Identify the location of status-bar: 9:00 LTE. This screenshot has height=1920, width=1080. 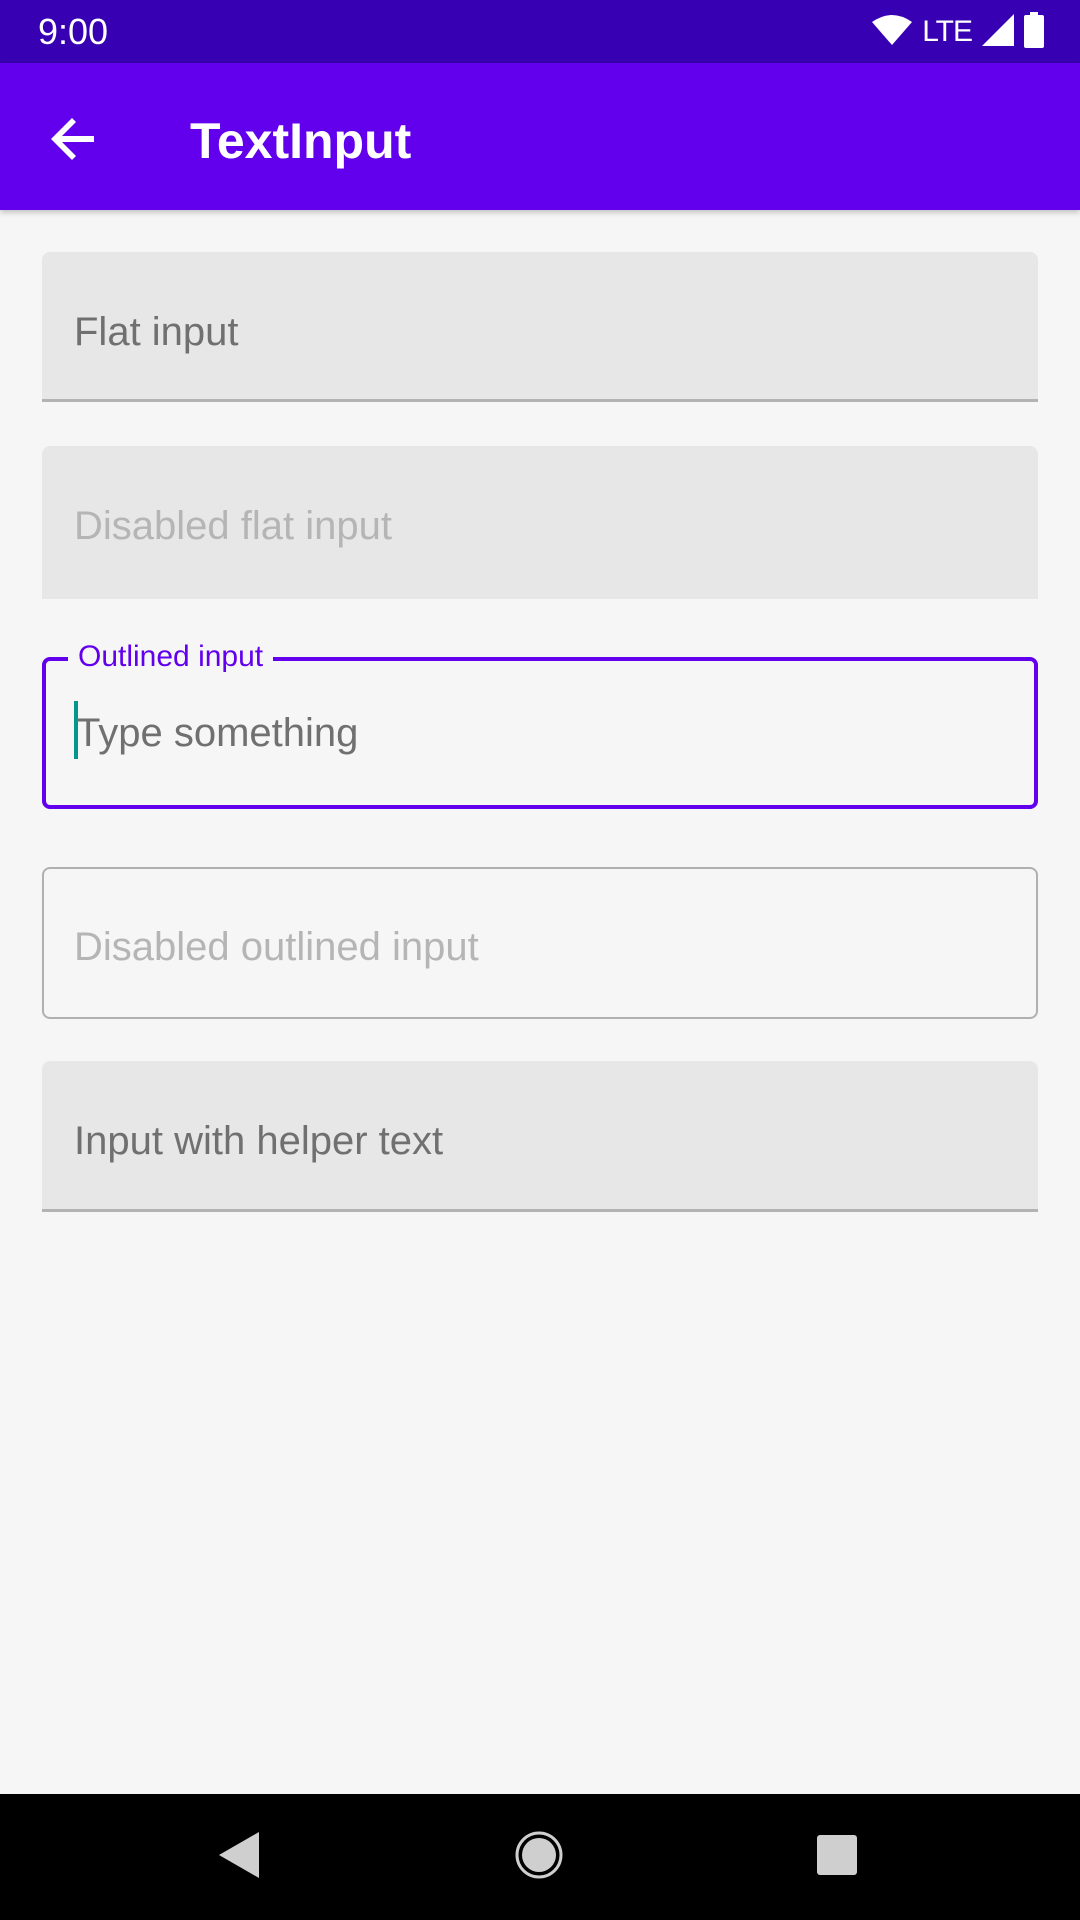
(540, 31).